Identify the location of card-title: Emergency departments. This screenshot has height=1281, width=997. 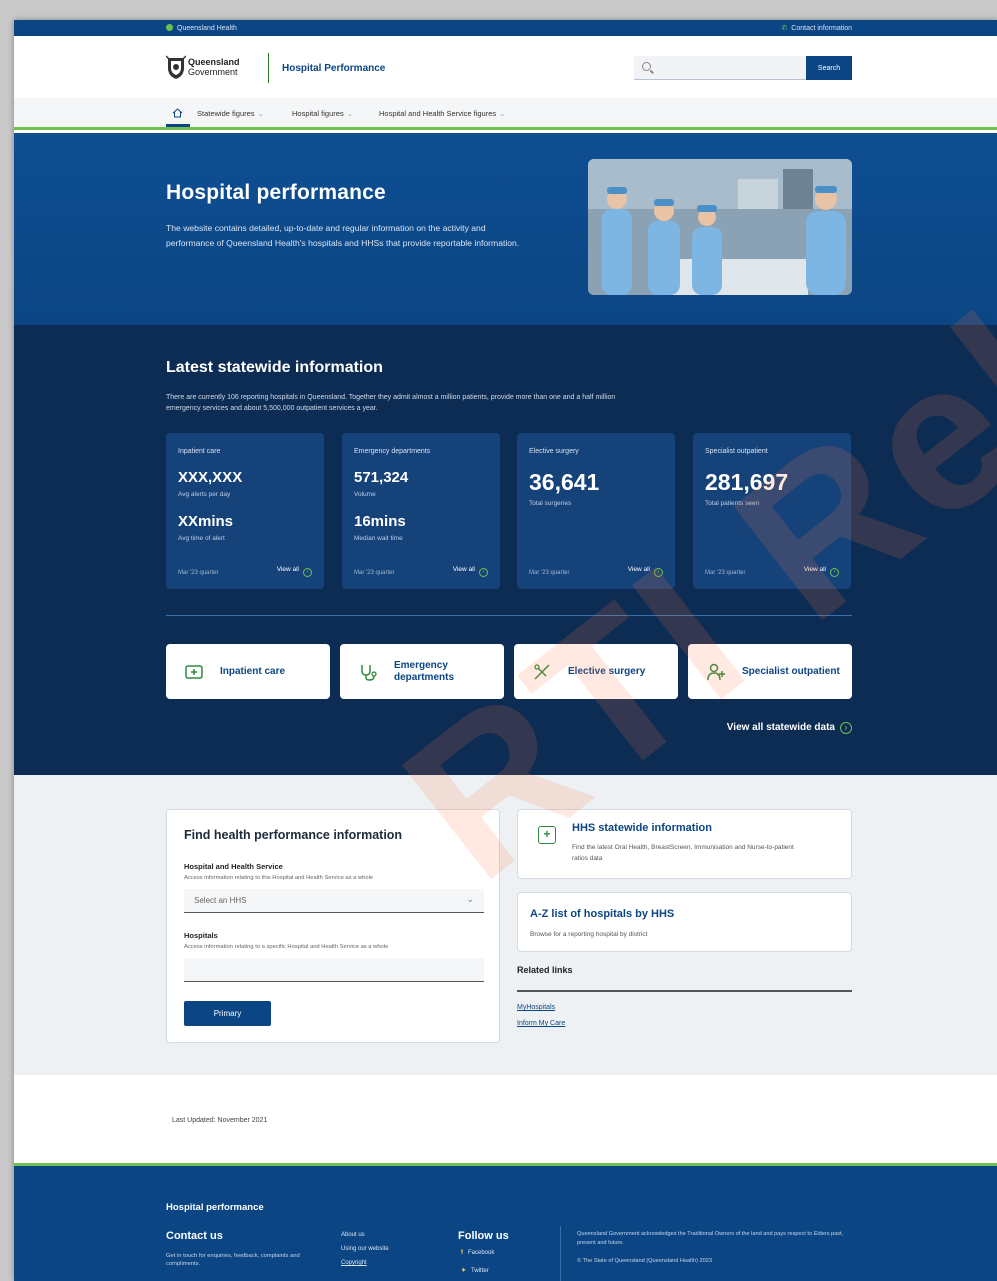
(392, 451).